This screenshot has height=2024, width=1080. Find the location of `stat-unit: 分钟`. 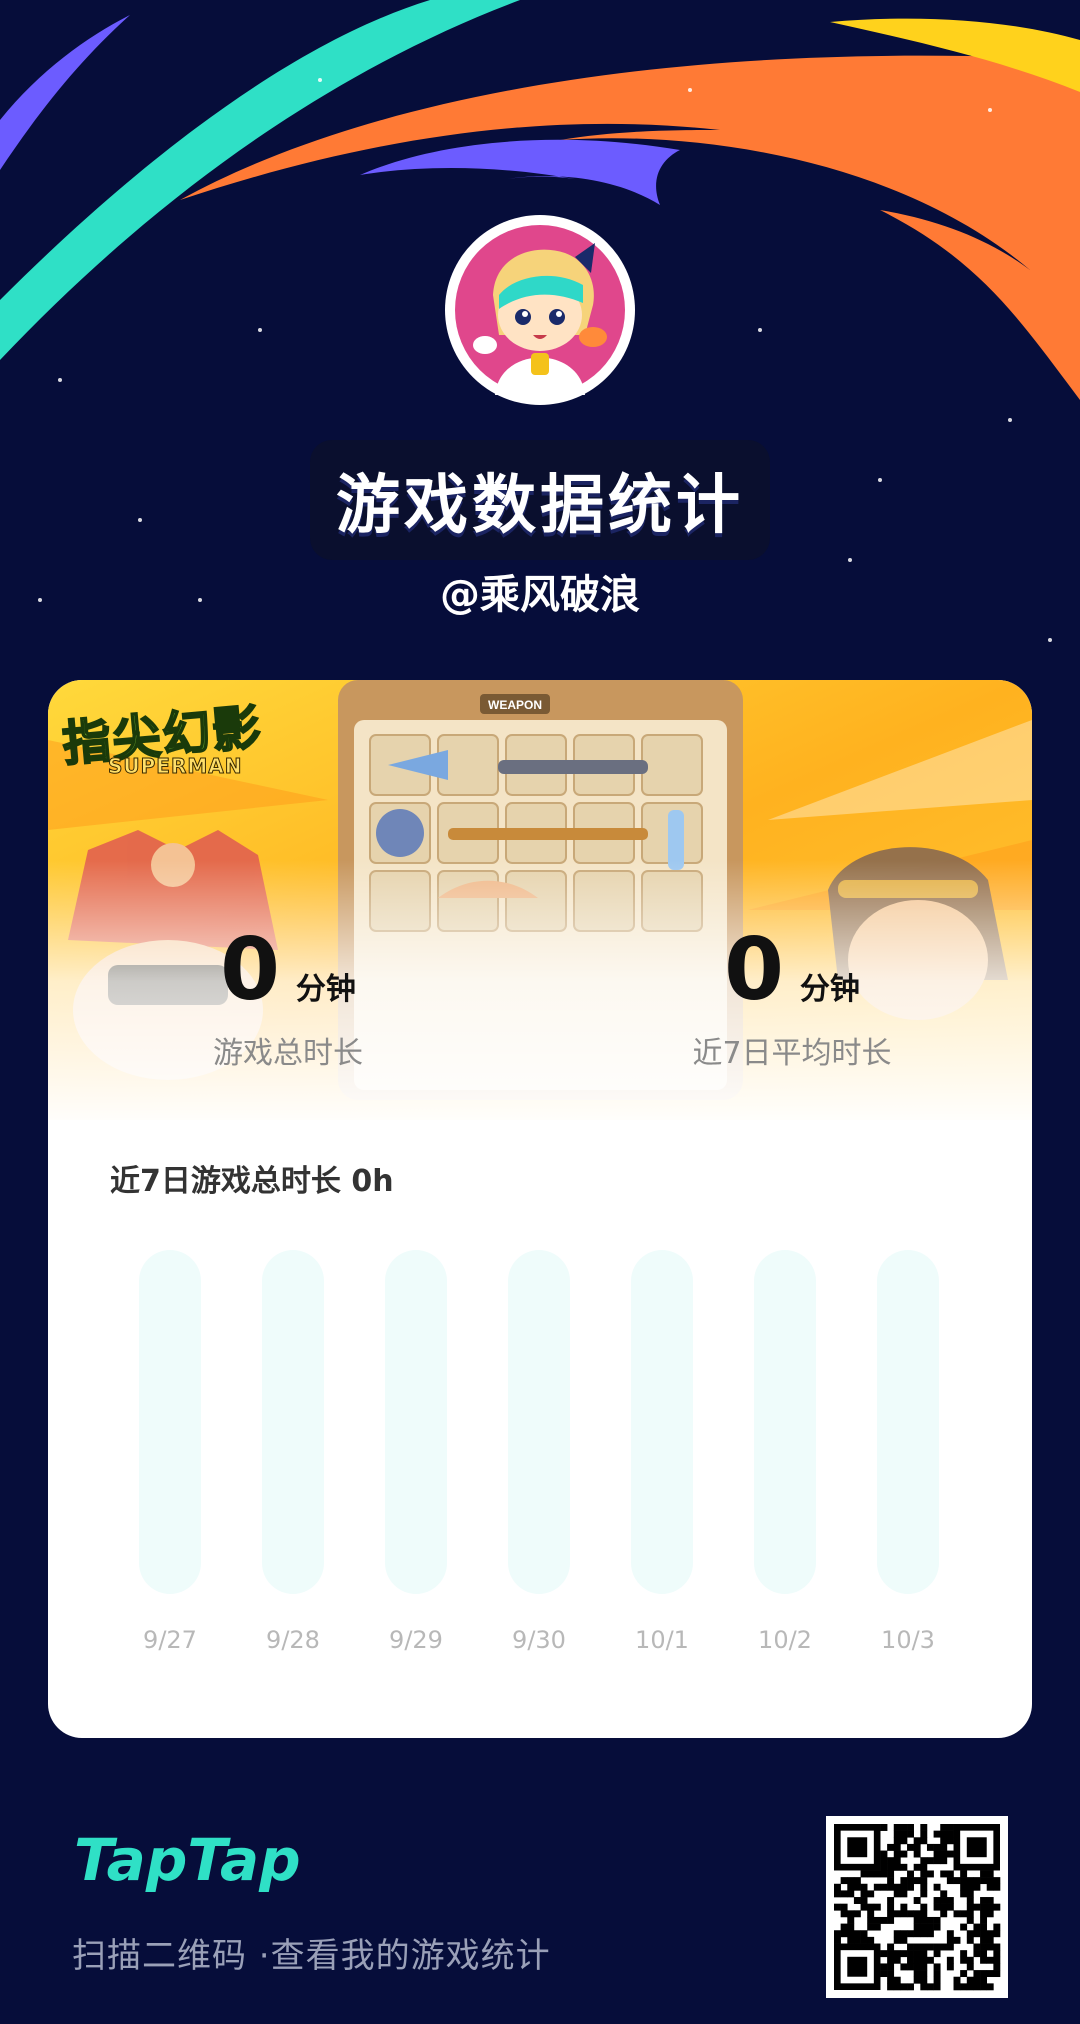

stat-unit: 分钟 is located at coordinates (325, 989).